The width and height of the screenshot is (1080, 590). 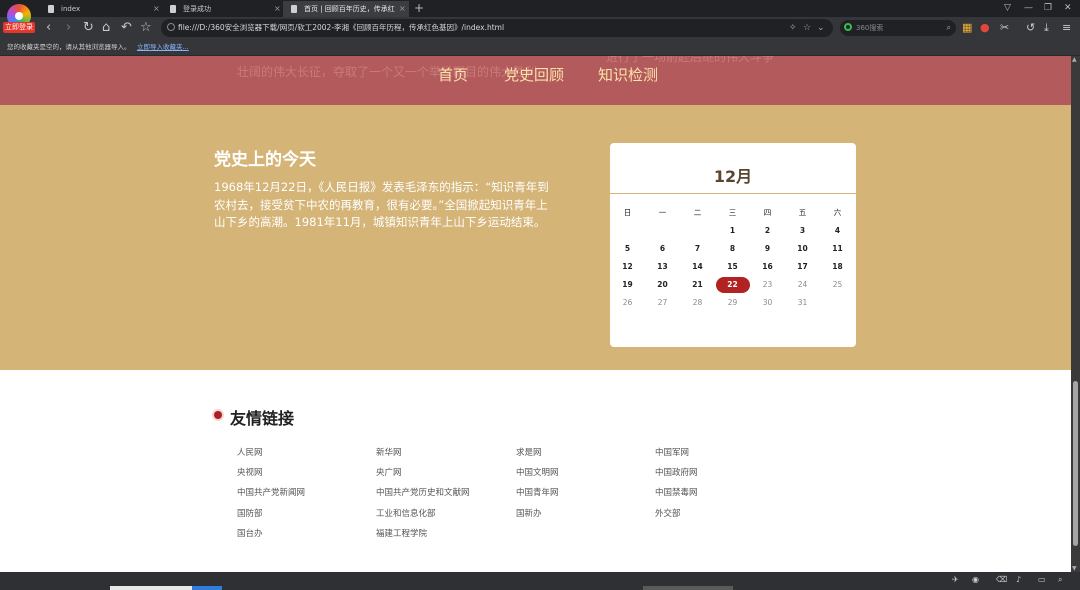 I want to click on link-item: 新华网, so click(x=389, y=452).